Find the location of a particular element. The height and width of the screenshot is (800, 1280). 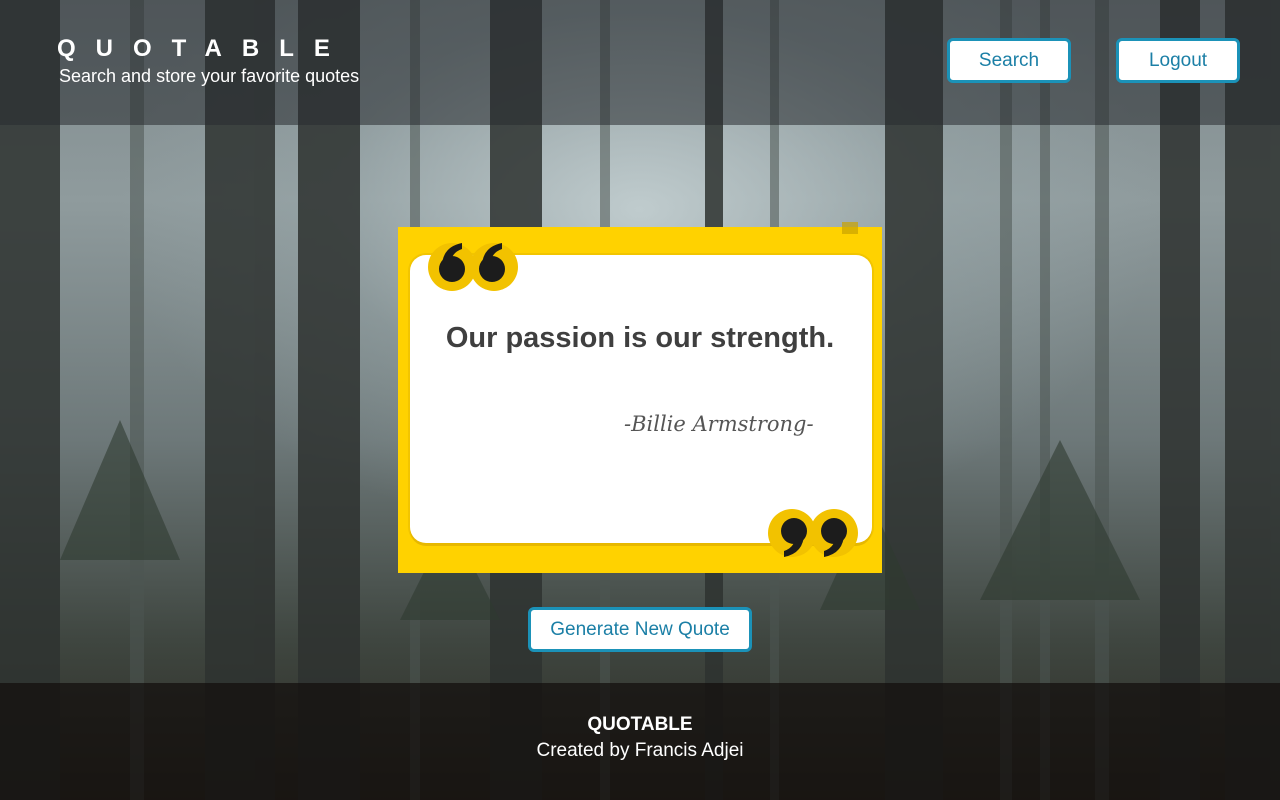

quote-card-inner is located at coordinates (641, 399).